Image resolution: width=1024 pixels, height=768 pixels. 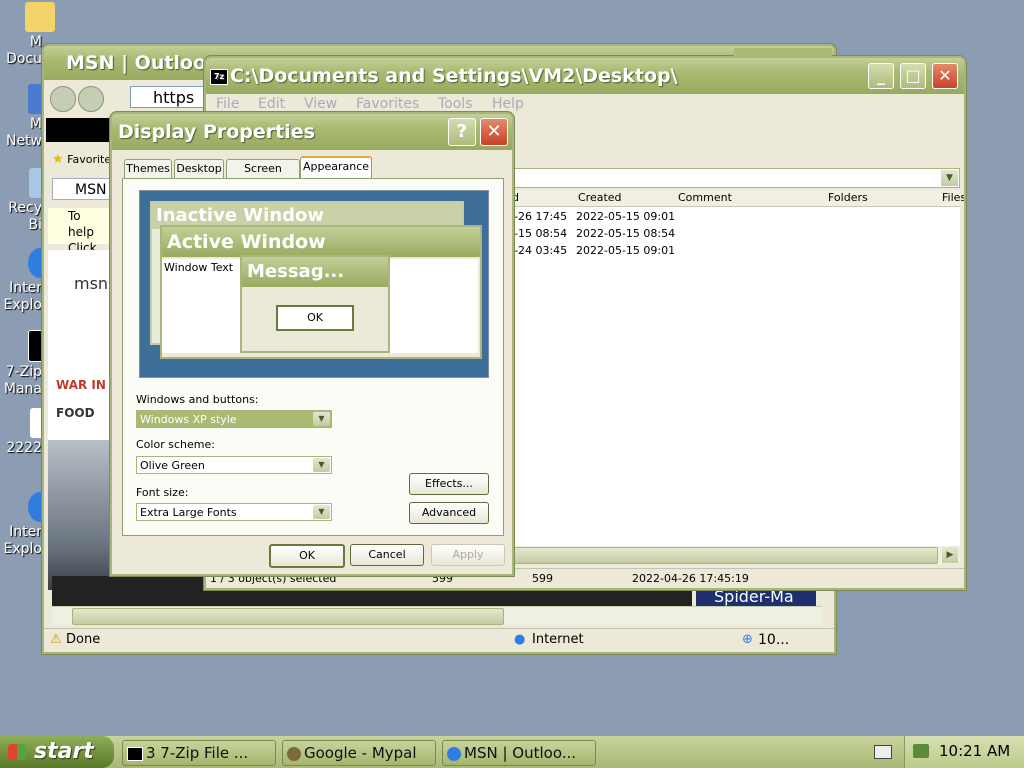 I want to click on ie-window-buttons, so click(x=783, y=52).